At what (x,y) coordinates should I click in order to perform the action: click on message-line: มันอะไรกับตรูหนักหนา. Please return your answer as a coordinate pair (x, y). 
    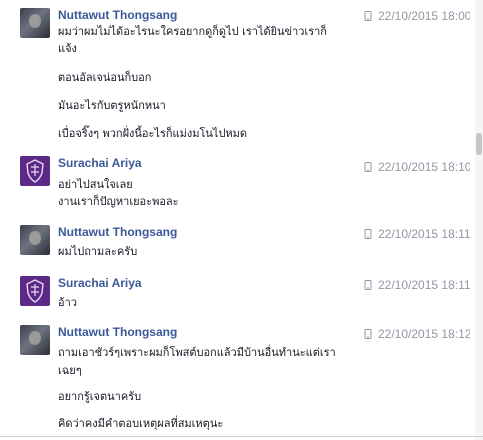
    Looking at the image, I should click on (112, 105).